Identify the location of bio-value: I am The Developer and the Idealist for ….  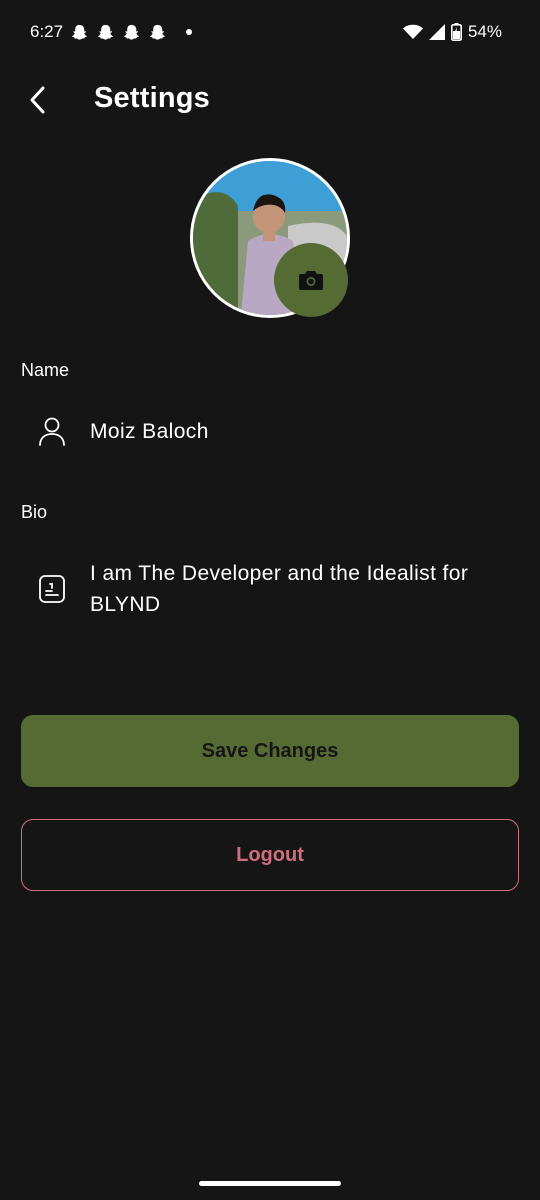
(279, 589).